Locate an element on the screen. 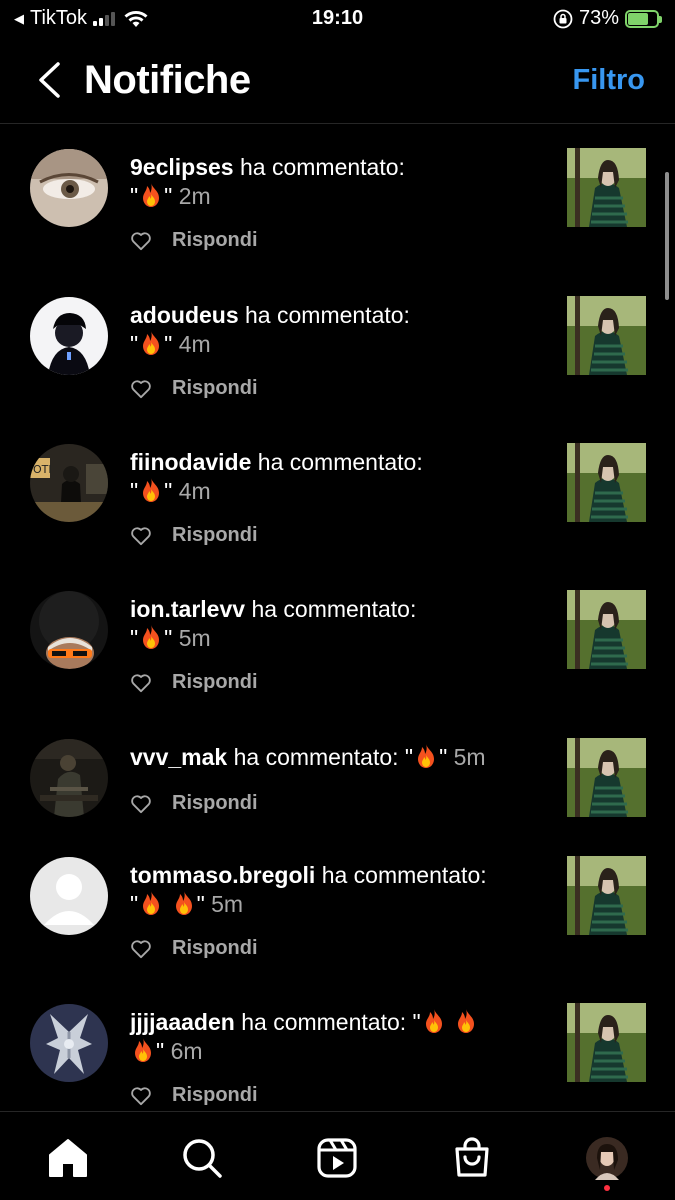 This screenshot has height=1200, width=675. status-bar: ◀ TikTok 19:10 73% is located at coordinates (337, 20).